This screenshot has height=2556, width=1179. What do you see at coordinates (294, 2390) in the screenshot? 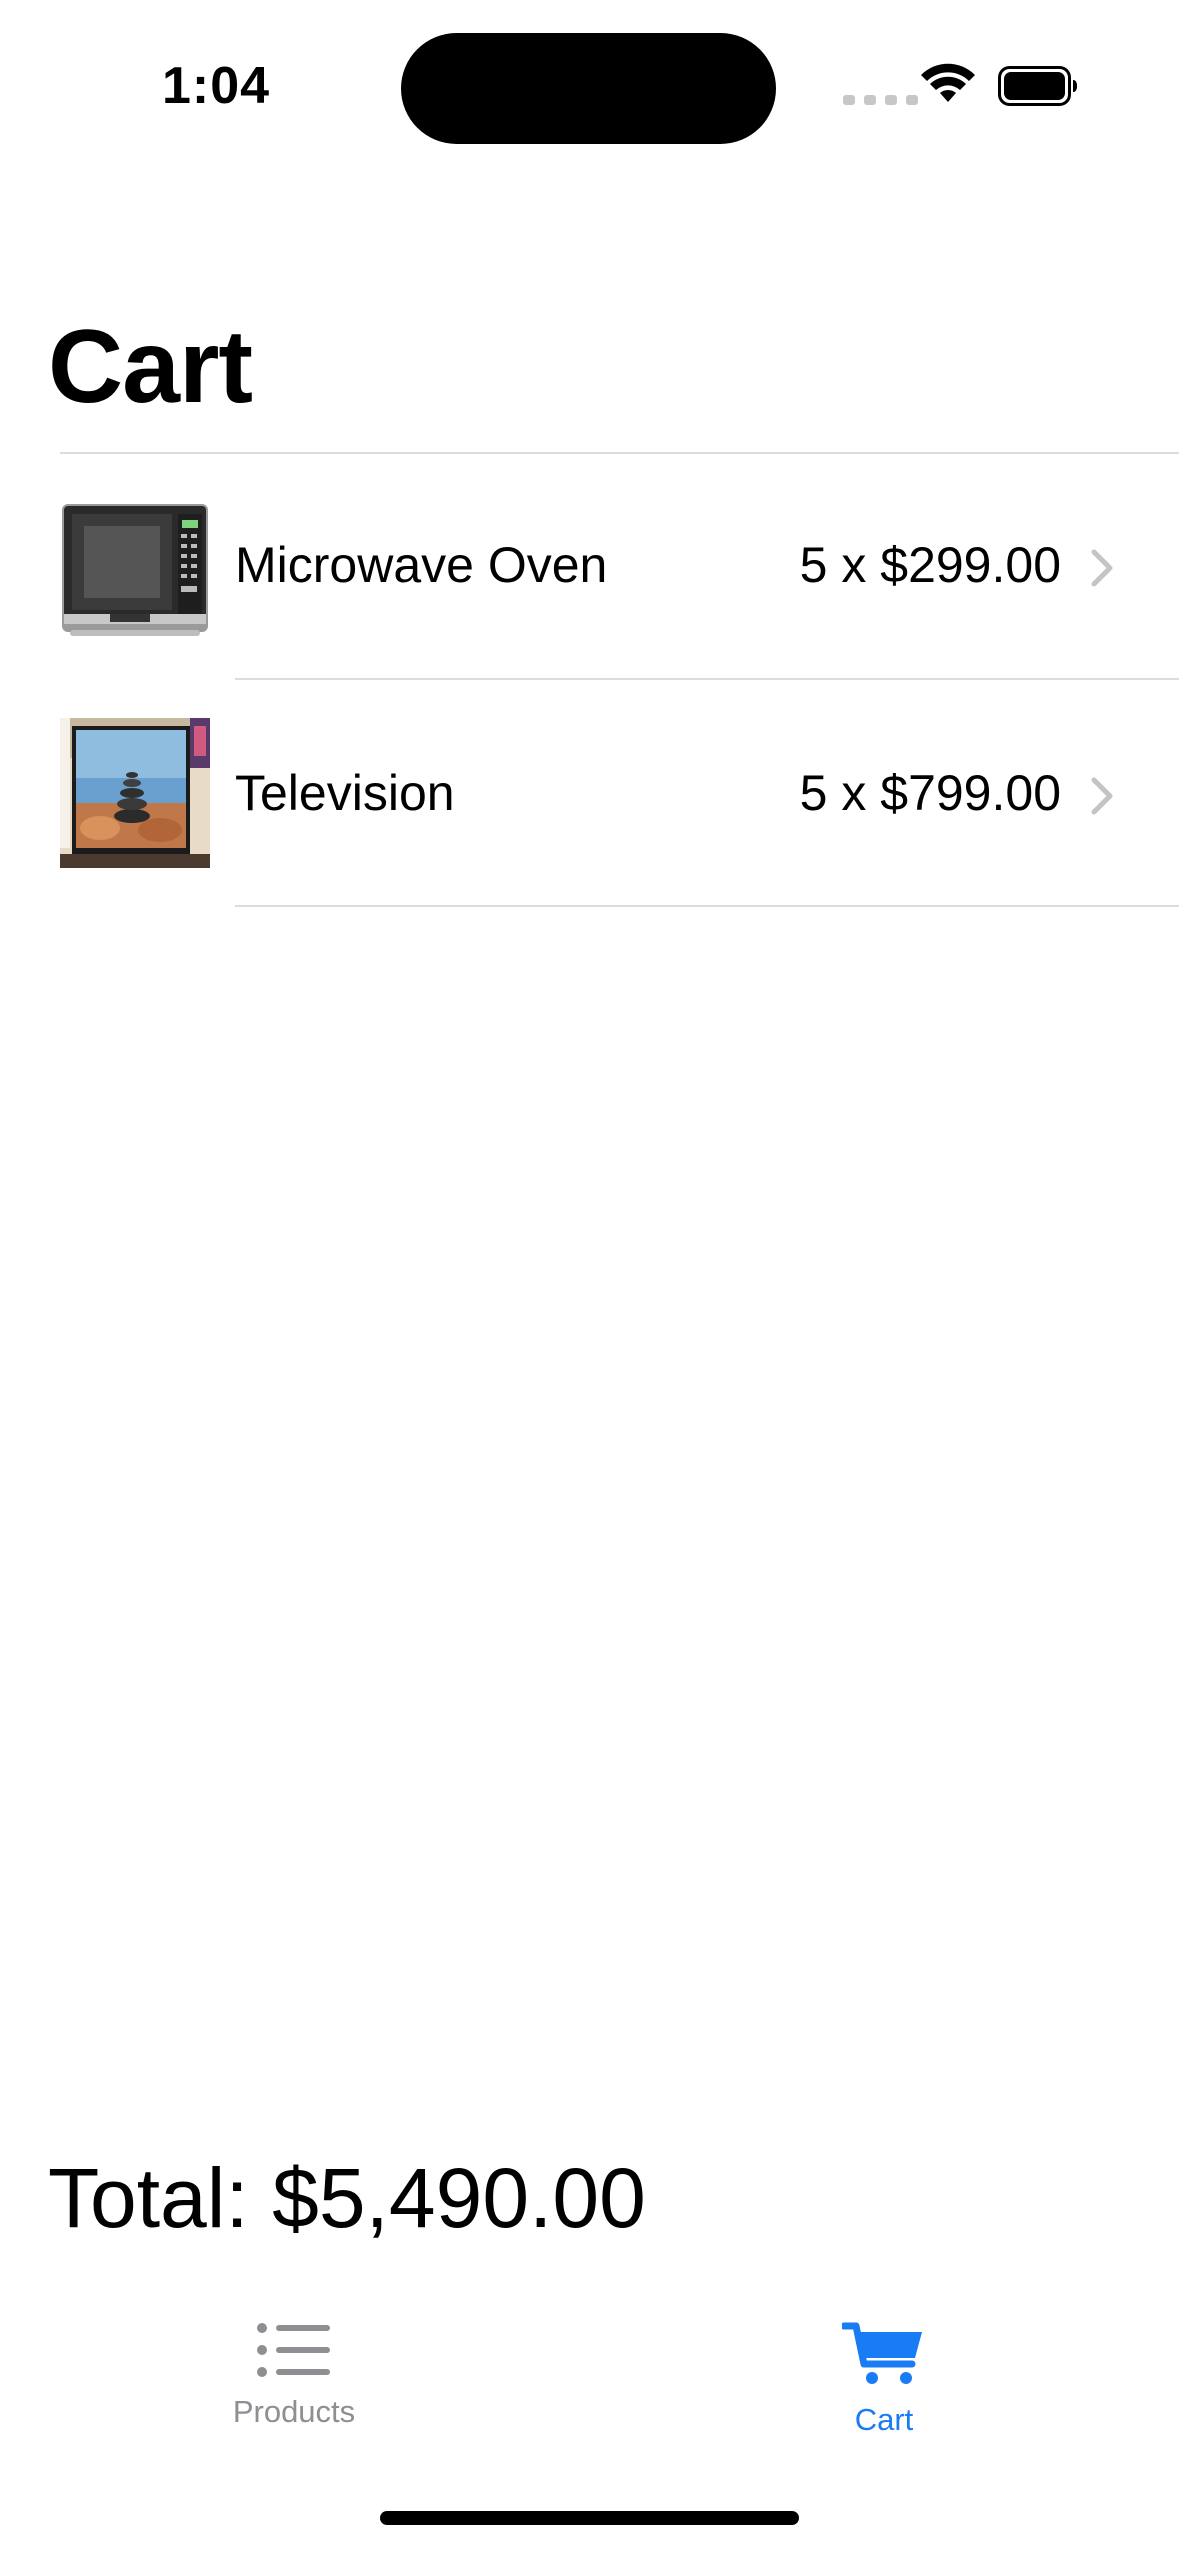
I see `tab-products: Products` at bounding box center [294, 2390].